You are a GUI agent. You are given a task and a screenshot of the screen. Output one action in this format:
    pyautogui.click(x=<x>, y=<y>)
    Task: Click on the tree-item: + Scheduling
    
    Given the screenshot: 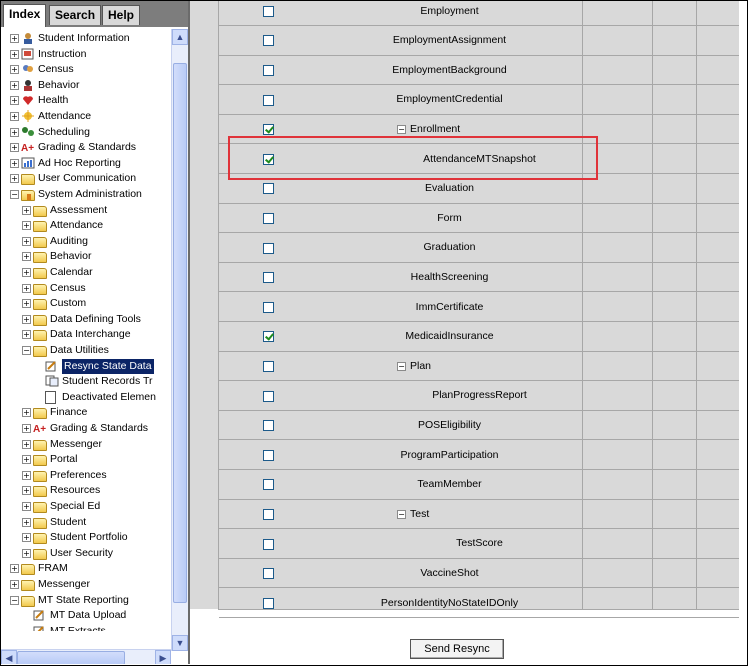 What is the action you would take?
    pyautogui.click(x=86, y=132)
    